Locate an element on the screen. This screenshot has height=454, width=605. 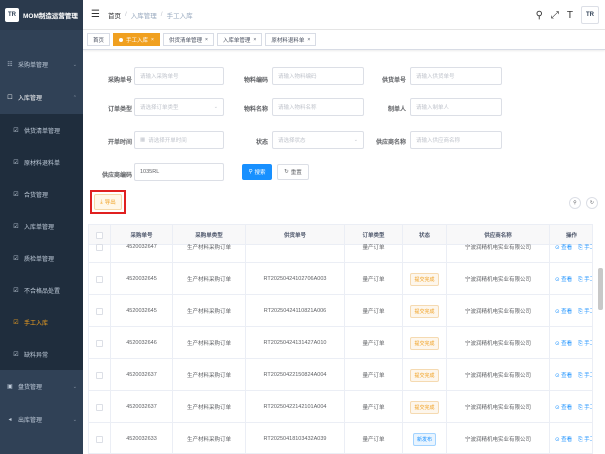
tag-0: 首页 is located at coordinates (99, 39).